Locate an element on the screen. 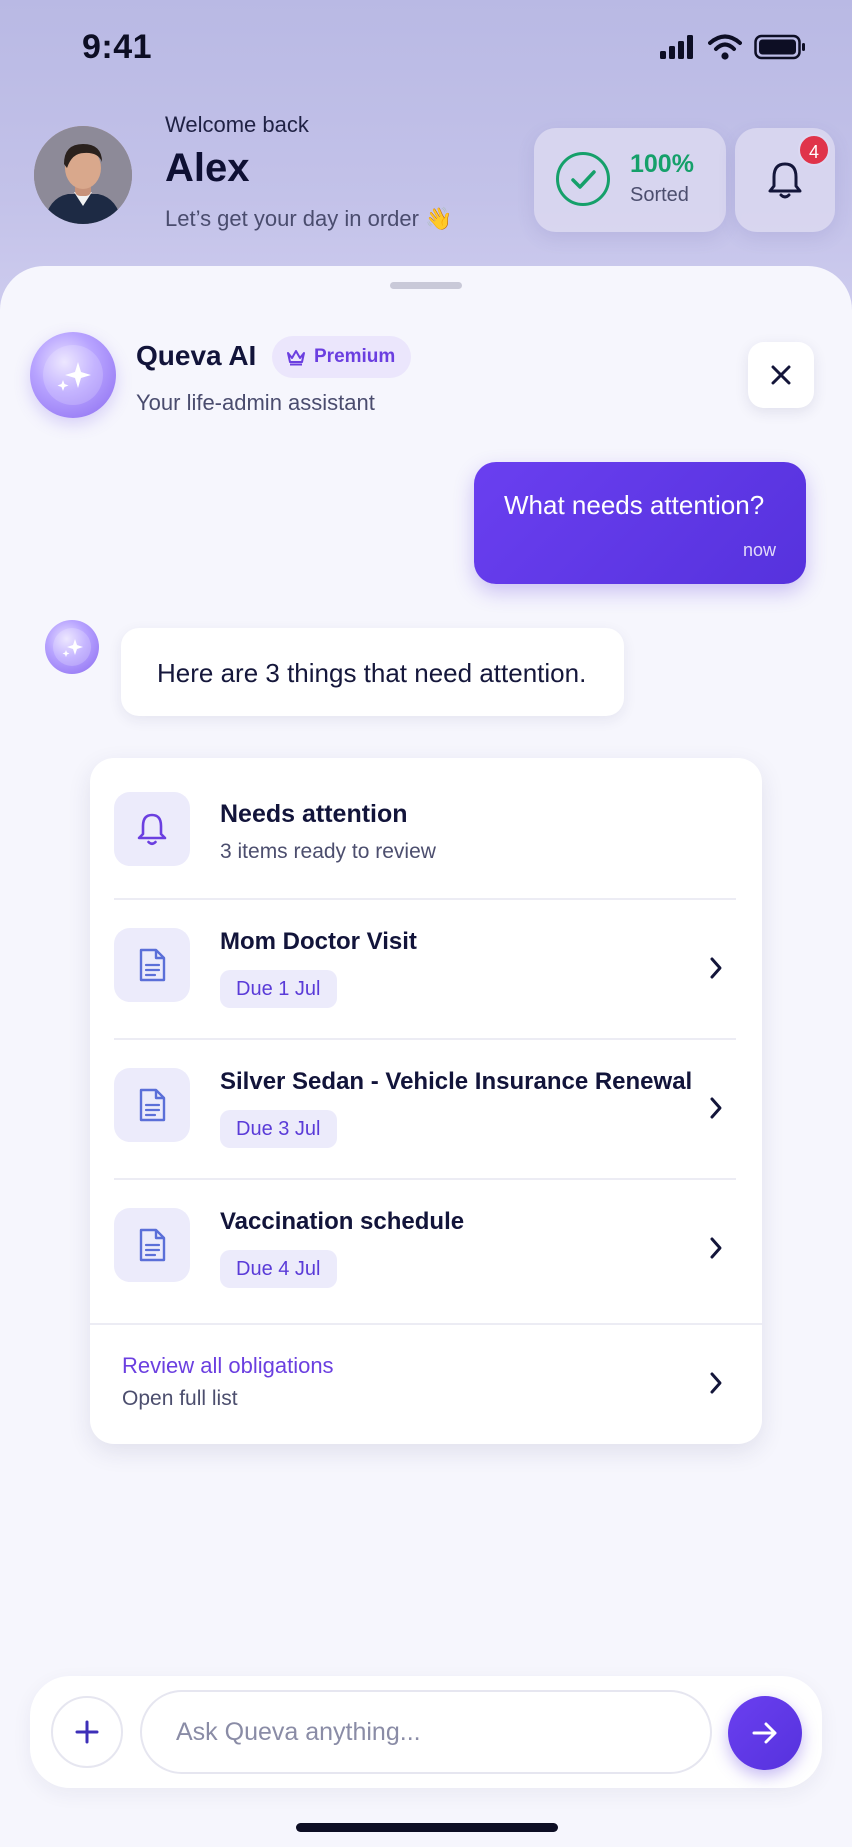 Image resolution: width=852 pixels, height=1847 pixels. user-message-time: now is located at coordinates (759, 550).